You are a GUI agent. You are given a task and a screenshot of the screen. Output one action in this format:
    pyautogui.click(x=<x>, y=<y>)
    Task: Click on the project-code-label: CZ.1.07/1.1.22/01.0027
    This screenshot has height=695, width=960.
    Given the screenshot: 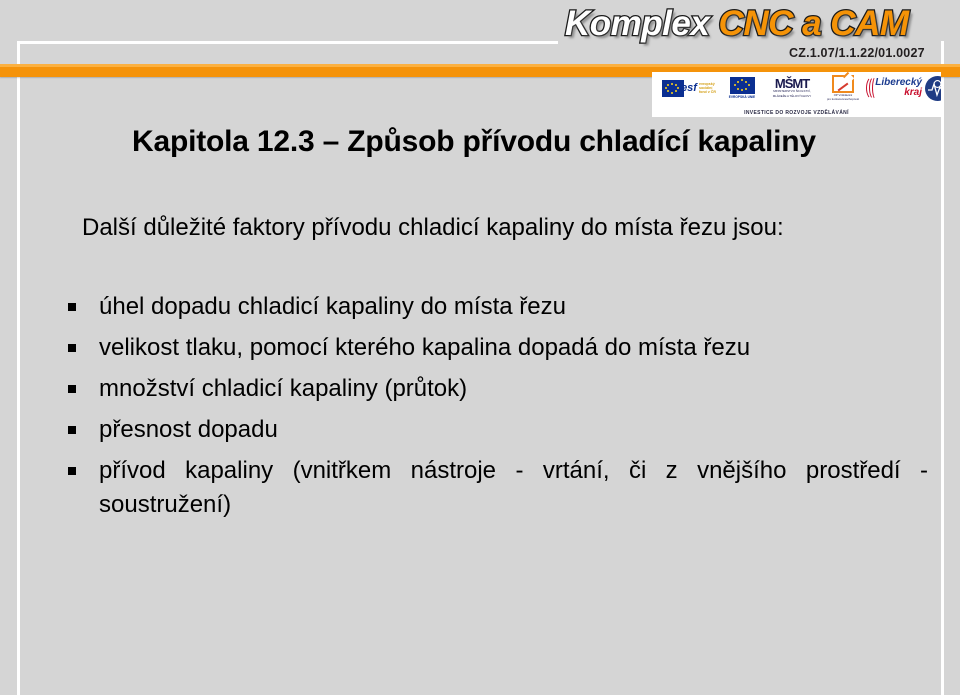 What is the action you would take?
    pyautogui.click(x=857, y=53)
    